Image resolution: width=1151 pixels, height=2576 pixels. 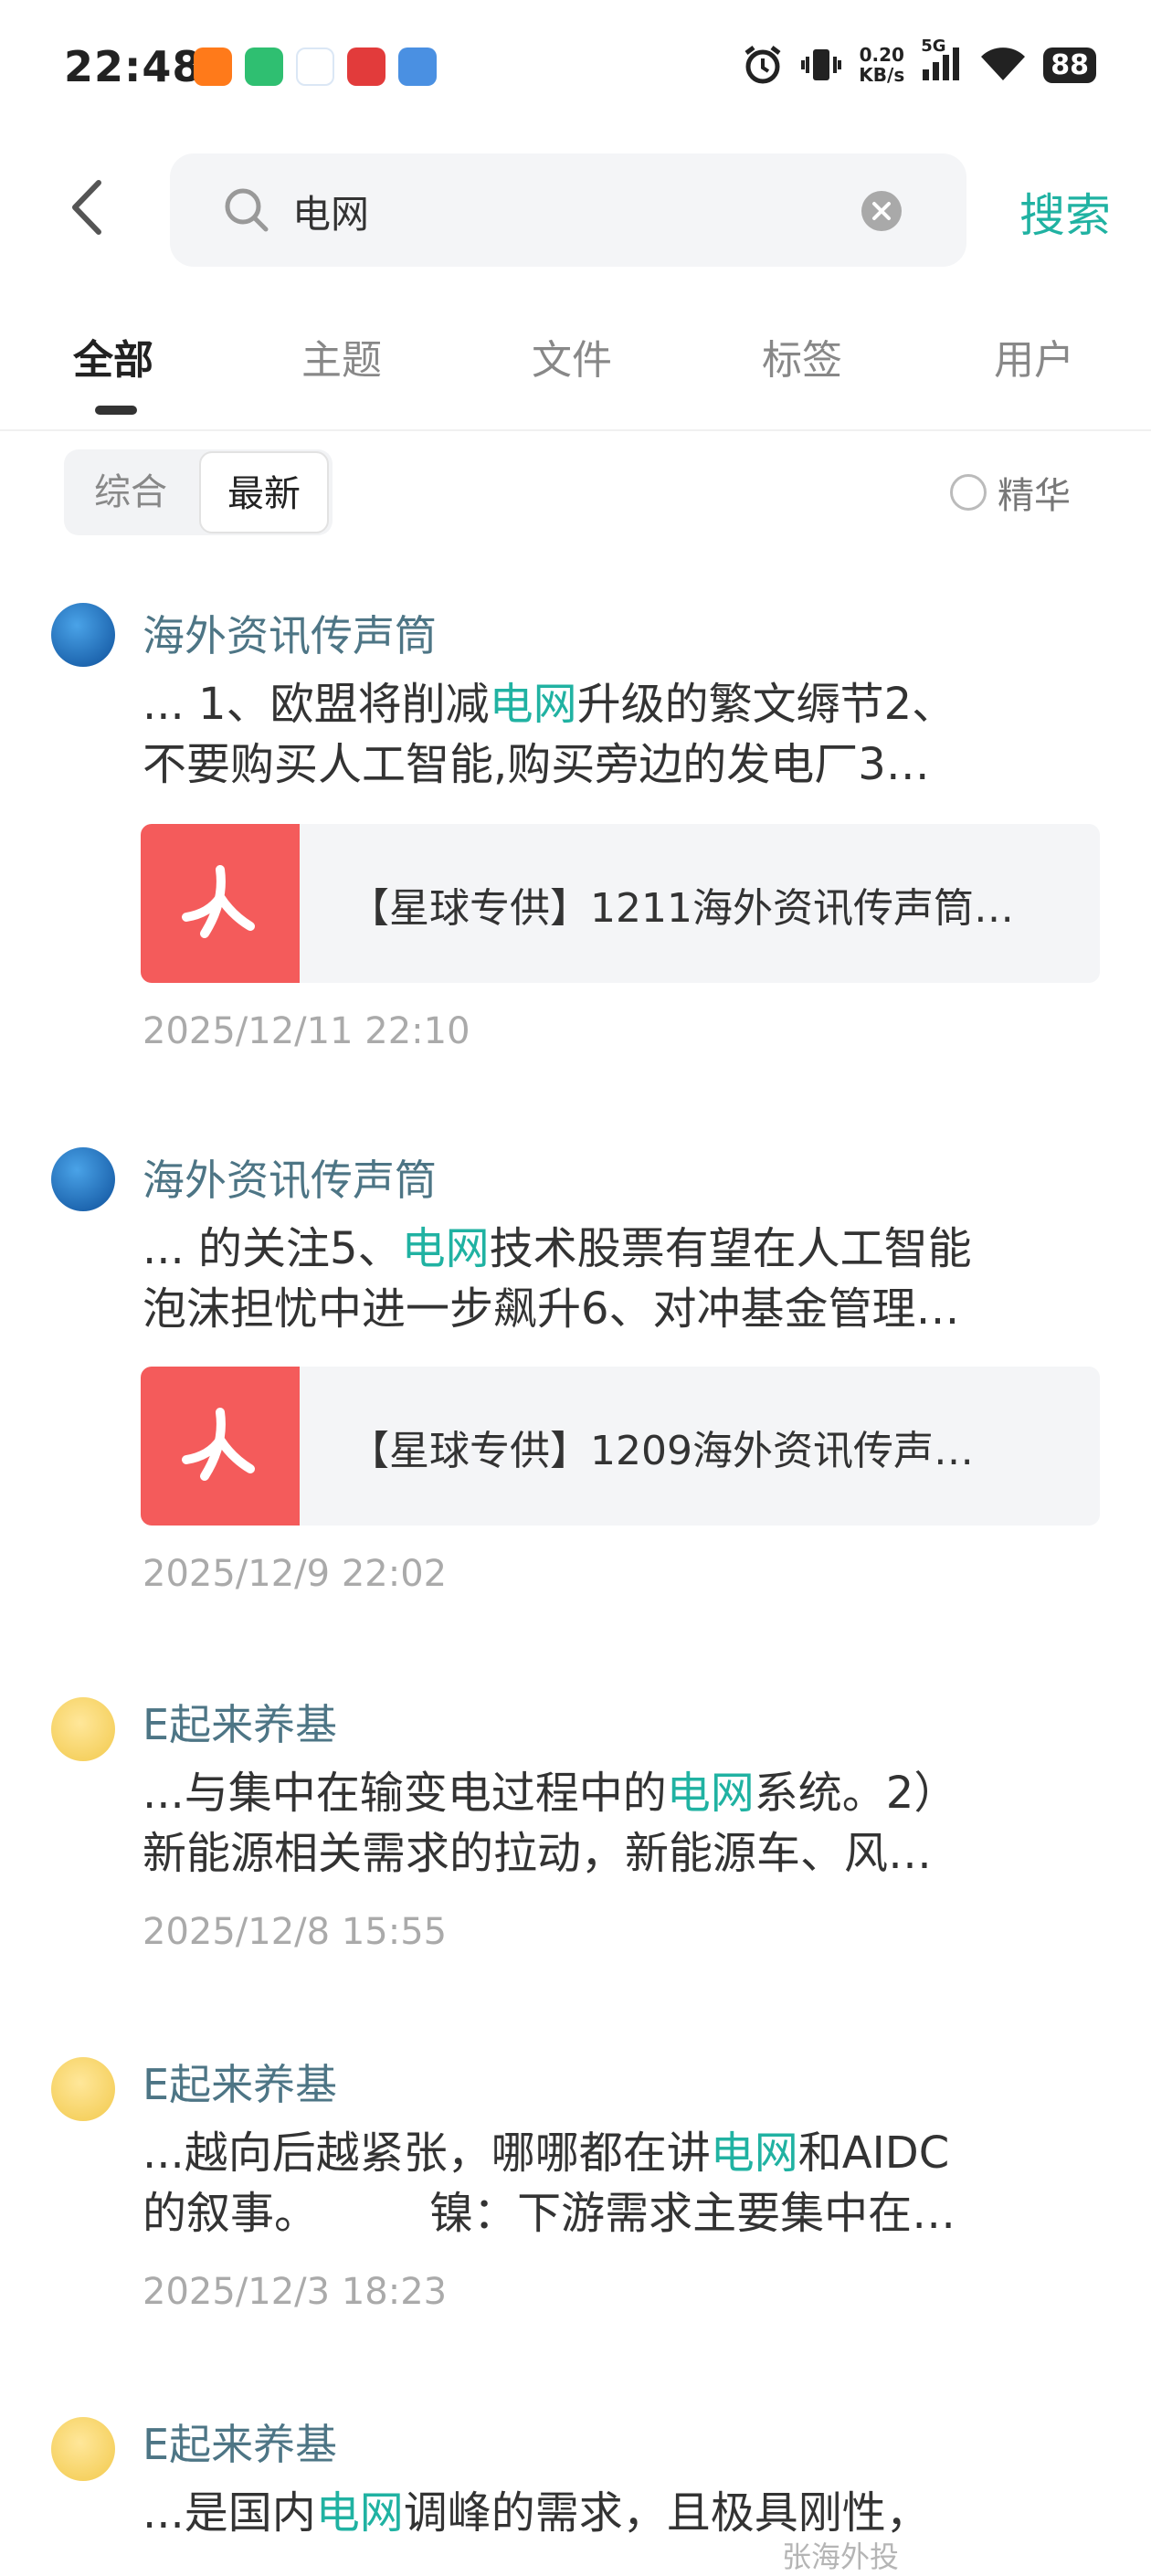 I want to click on back-button, so click(x=87, y=207).